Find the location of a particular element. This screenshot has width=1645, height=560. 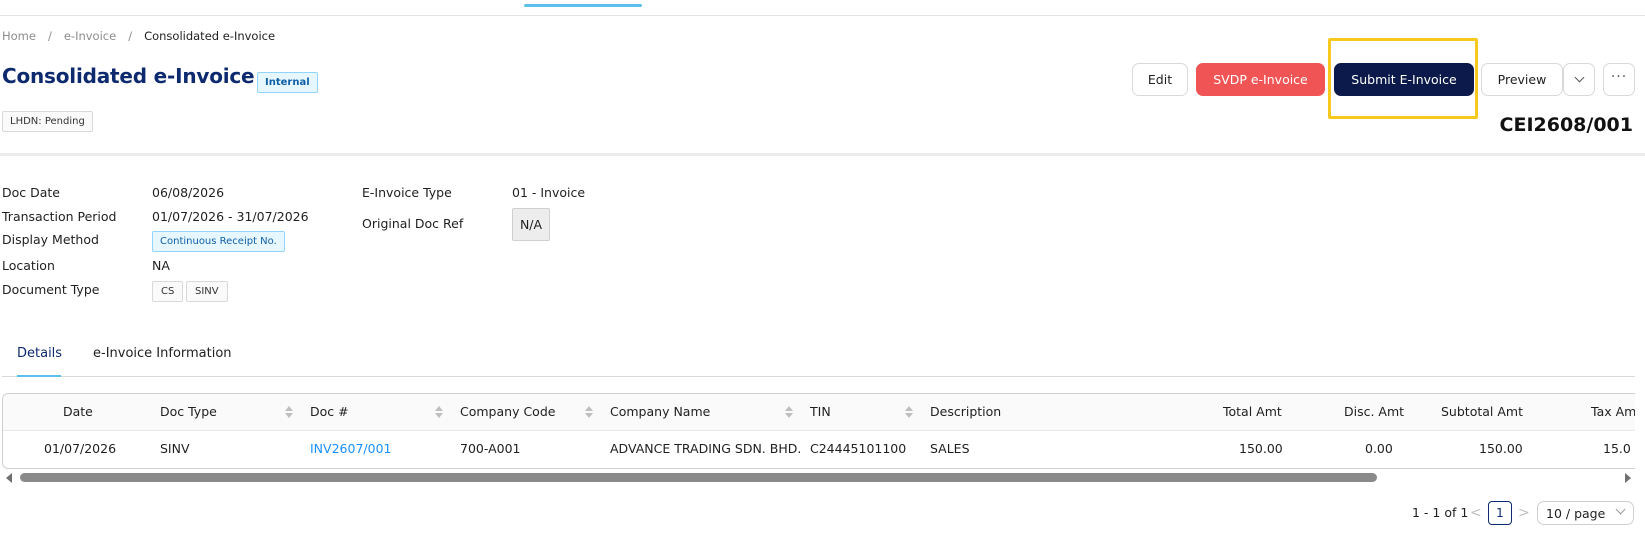

scroll-right-arrow-icon is located at coordinates (1628, 478).